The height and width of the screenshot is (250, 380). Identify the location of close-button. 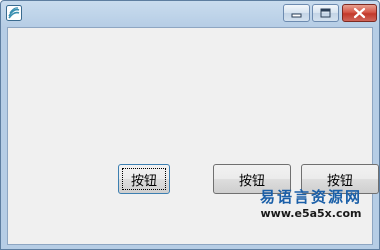
(359, 13).